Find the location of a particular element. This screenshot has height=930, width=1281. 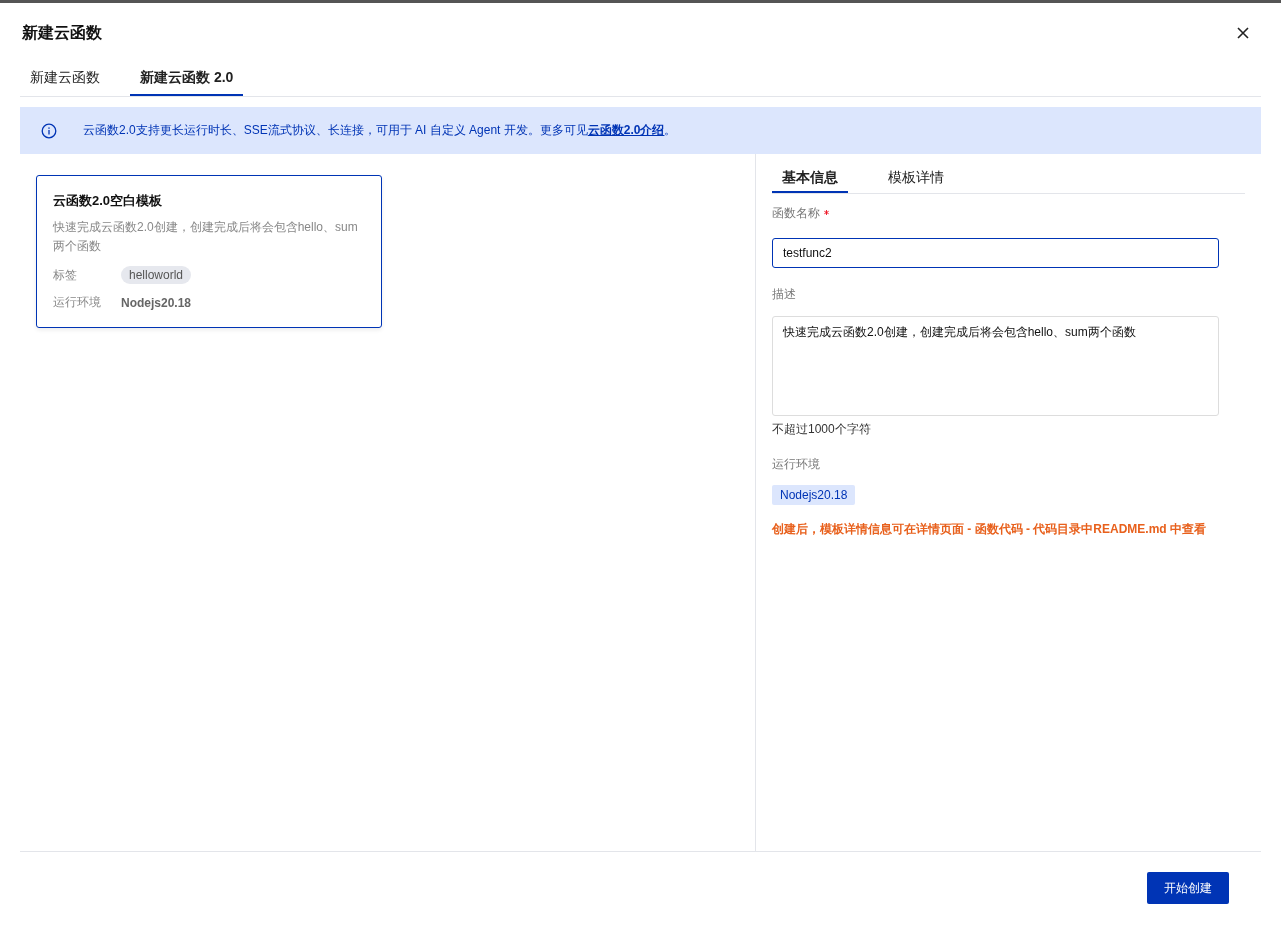

description-field: 快速完成云函数2.0创建，创建完成后将会包含hello、sum两个函数 is located at coordinates (995, 366).